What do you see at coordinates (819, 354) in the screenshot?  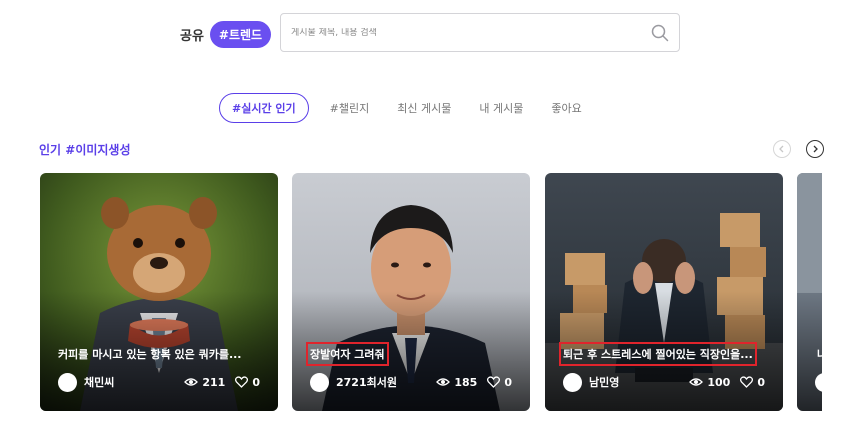 I see `card-title: 나` at bounding box center [819, 354].